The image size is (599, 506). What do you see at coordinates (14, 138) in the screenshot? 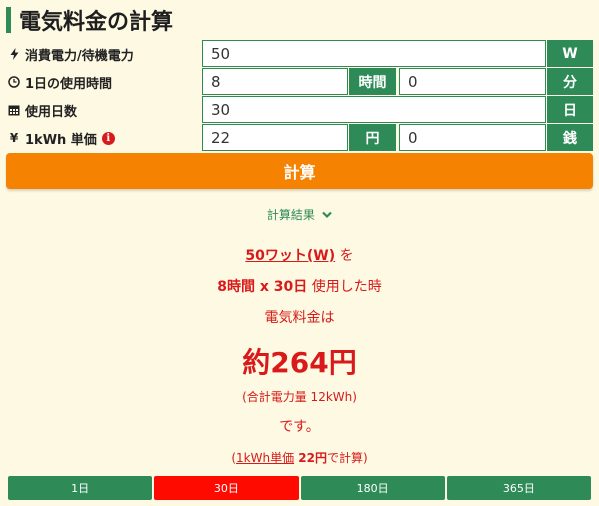
I see `yen-icon: ¥` at bounding box center [14, 138].